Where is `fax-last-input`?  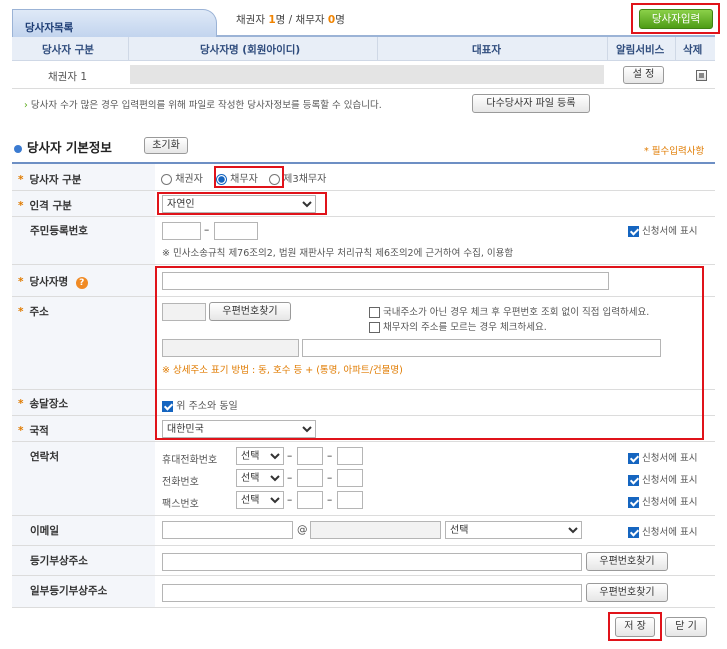
fax-last-input is located at coordinates (350, 500).